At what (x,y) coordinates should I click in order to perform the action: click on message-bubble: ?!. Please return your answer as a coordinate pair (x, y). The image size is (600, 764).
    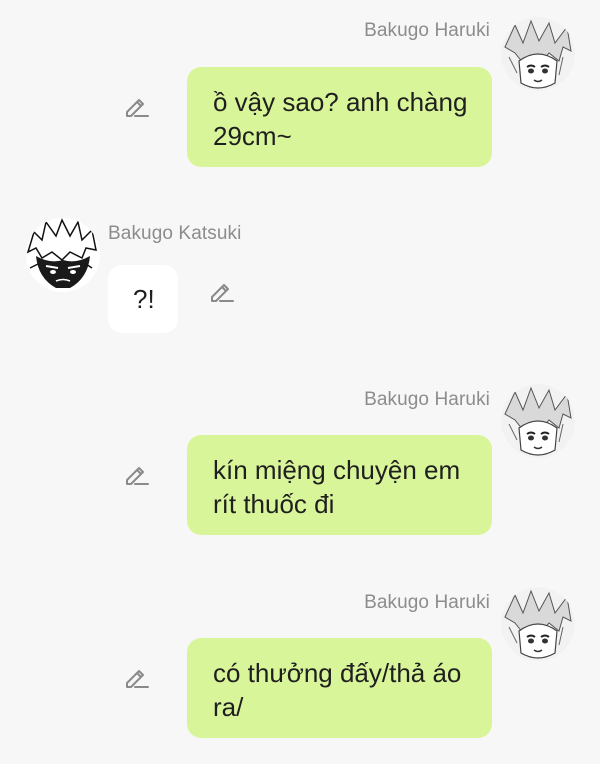
    Looking at the image, I should click on (143, 299).